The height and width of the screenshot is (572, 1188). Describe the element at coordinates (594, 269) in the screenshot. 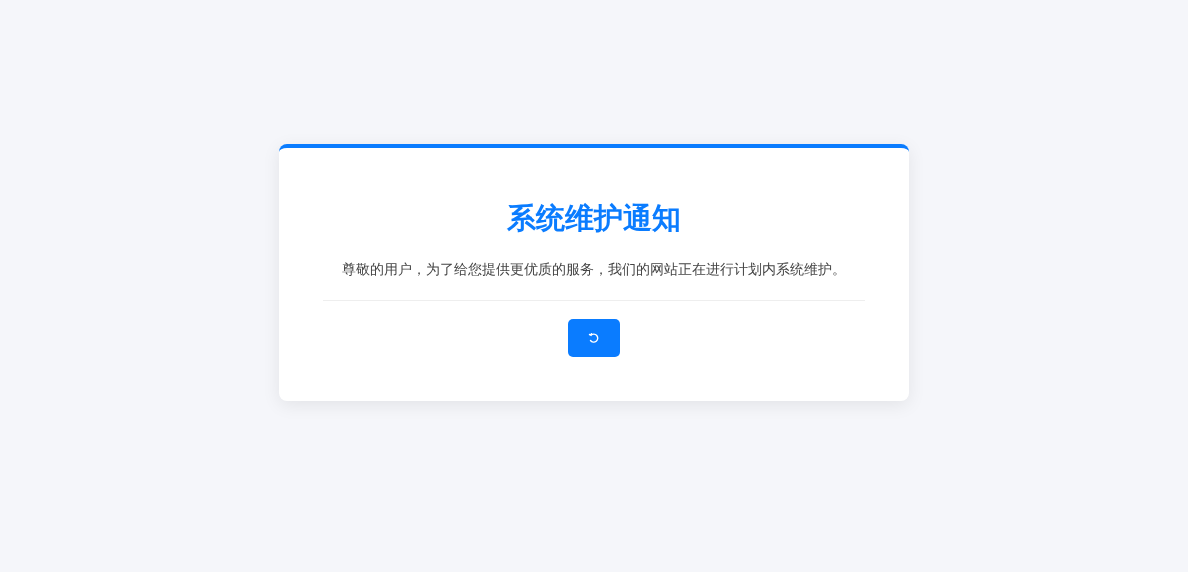

I see `notice-message: 尊敬的用户，为了给您提供更优质的服务，我们的网站正在进行计划内系统维护。` at that location.